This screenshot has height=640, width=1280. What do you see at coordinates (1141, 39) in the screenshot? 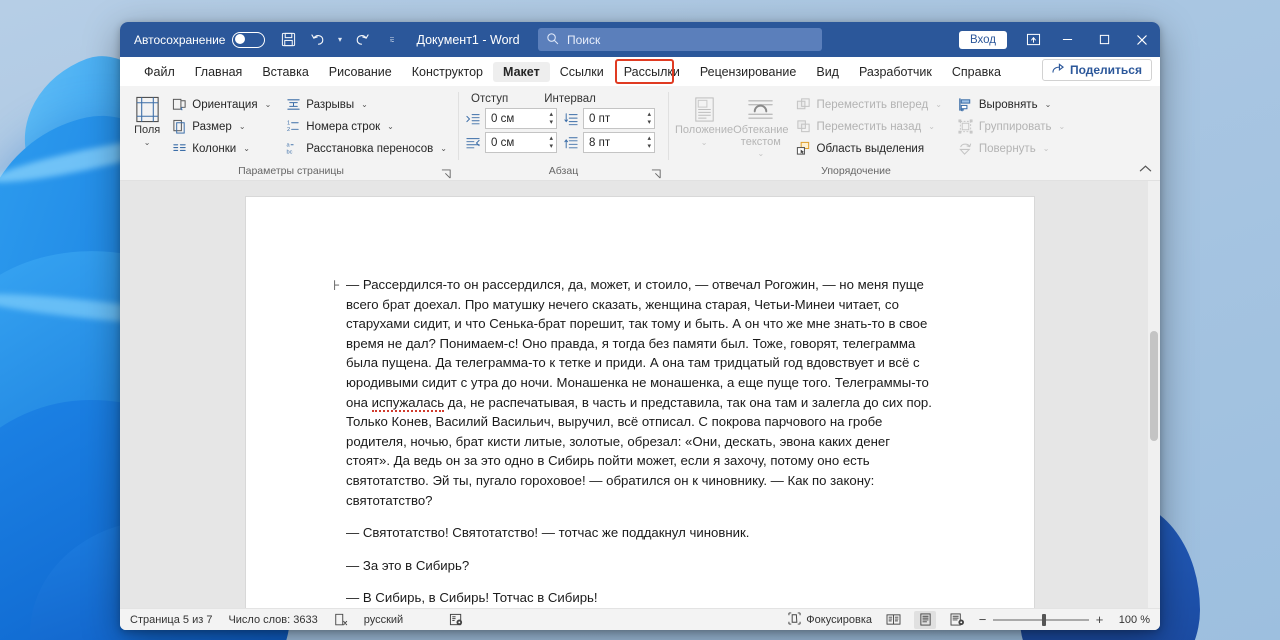
I see `close-icon` at bounding box center [1141, 39].